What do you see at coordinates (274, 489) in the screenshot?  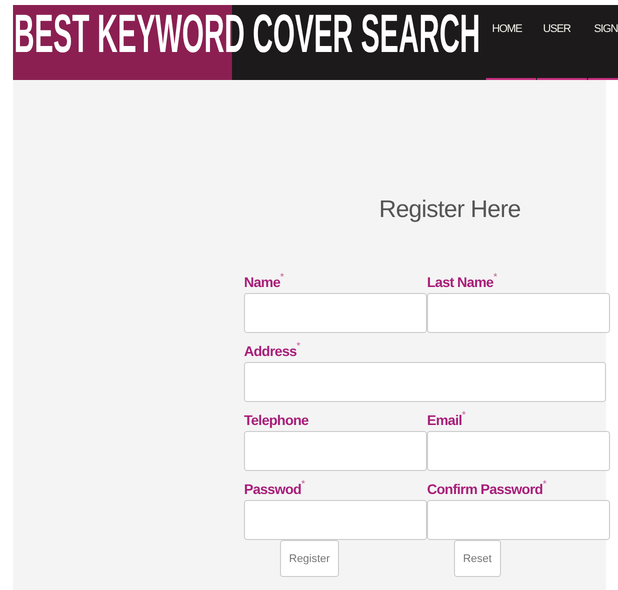 I see `field-label: Passwod$^{*}$` at bounding box center [274, 489].